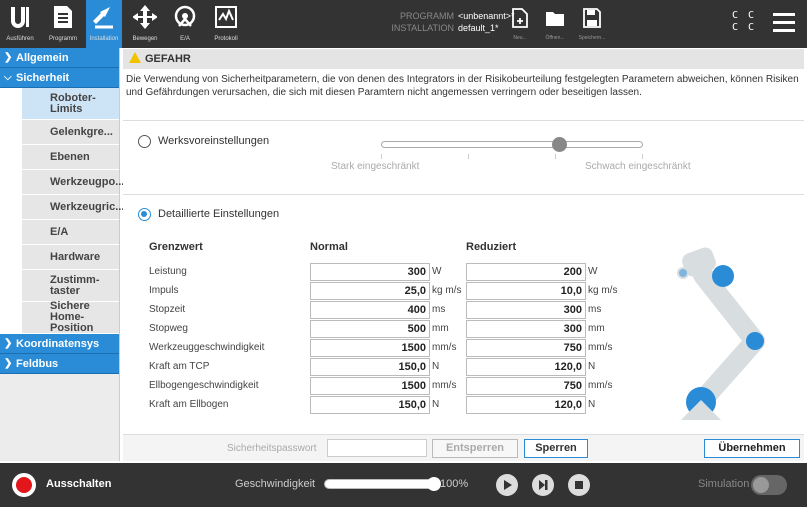 This screenshot has height=507, width=807. What do you see at coordinates (62, 39) in the screenshot?
I see `tab-program-label: Programm` at bounding box center [62, 39].